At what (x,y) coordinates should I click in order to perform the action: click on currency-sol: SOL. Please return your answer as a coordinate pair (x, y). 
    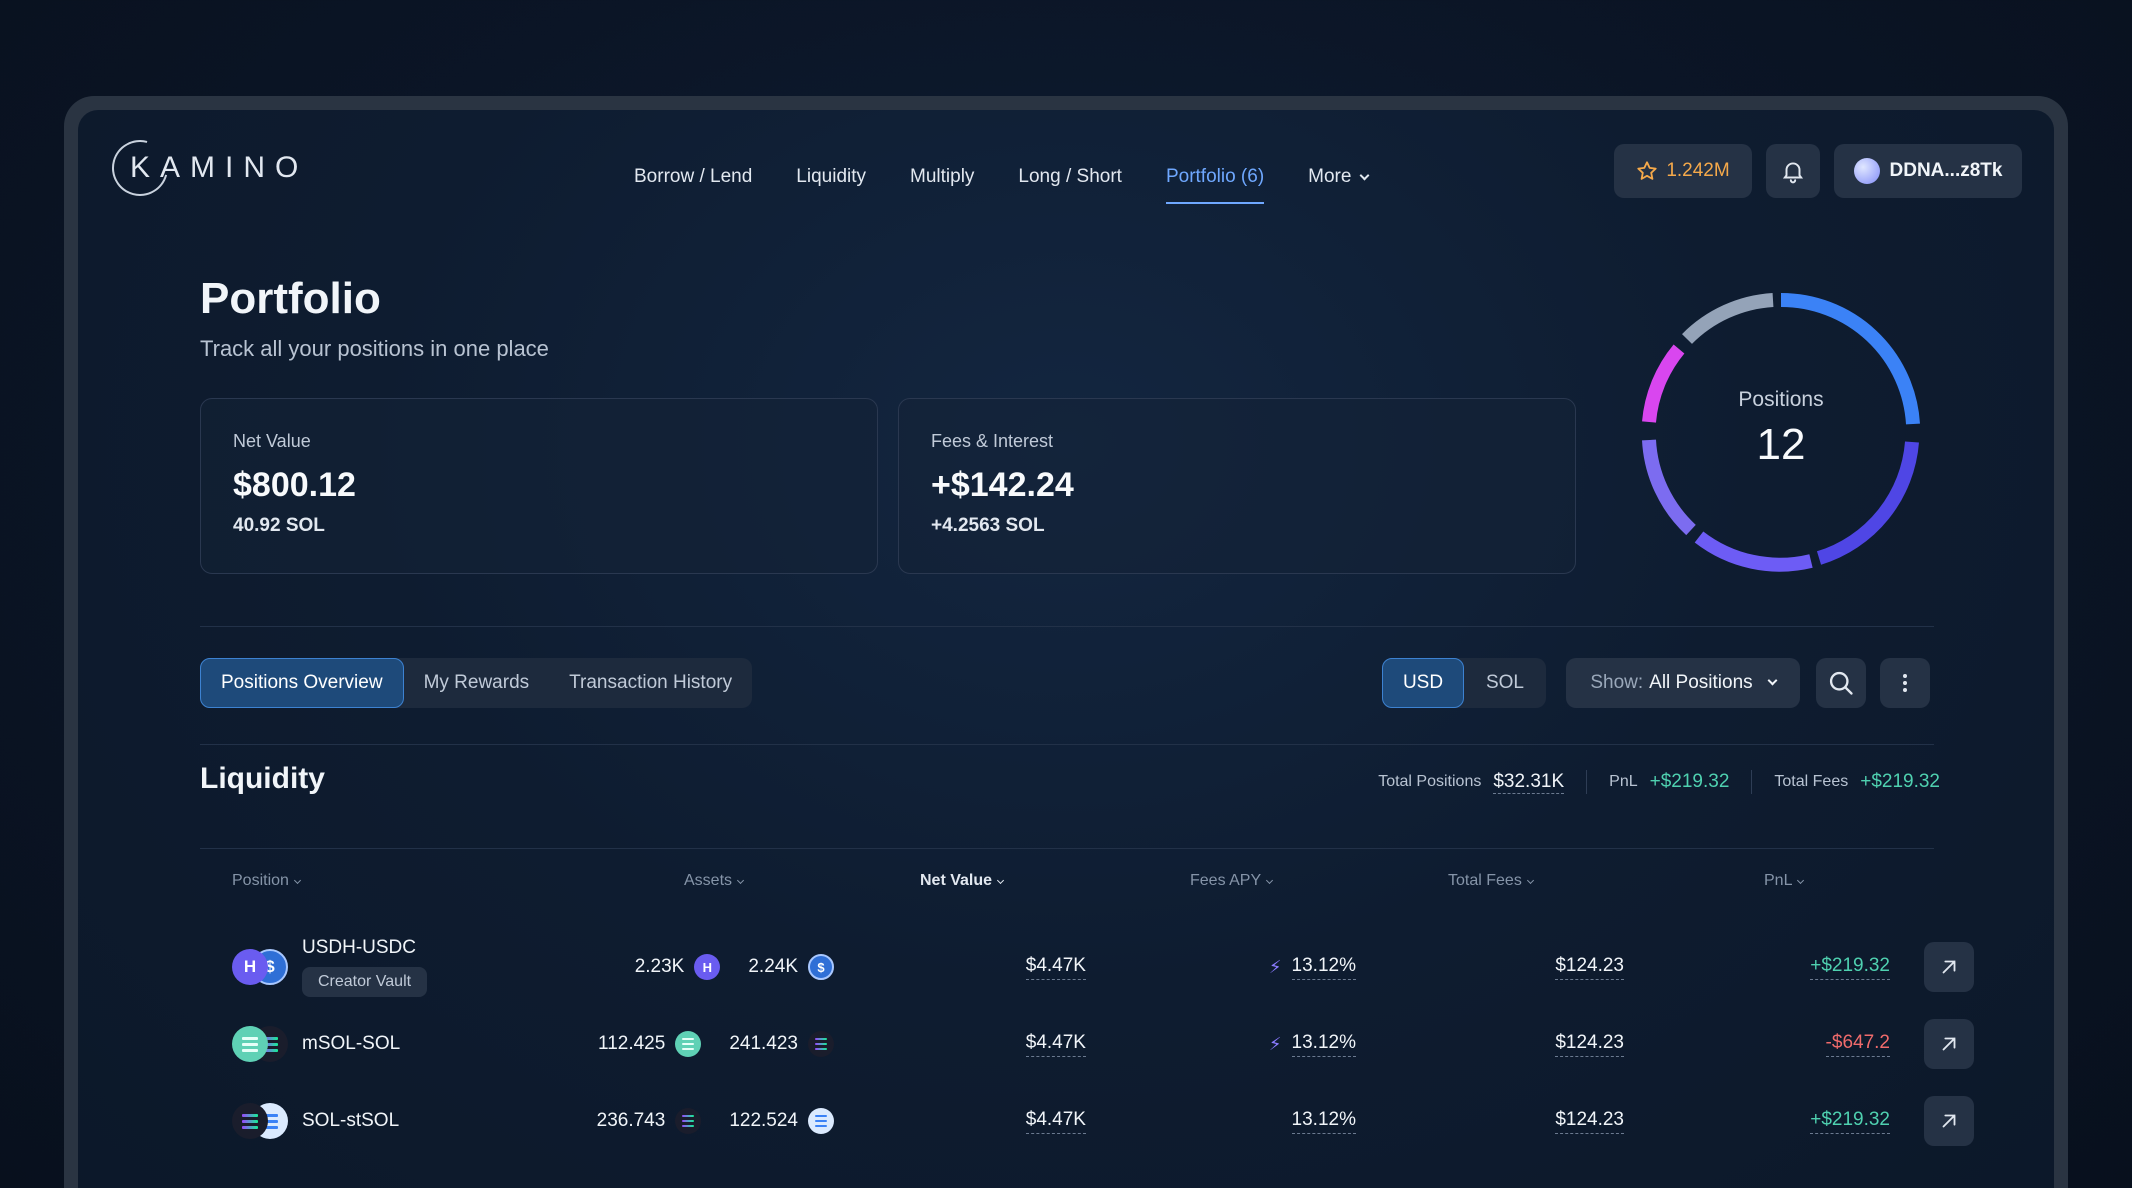
    Looking at the image, I should click on (1505, 683).